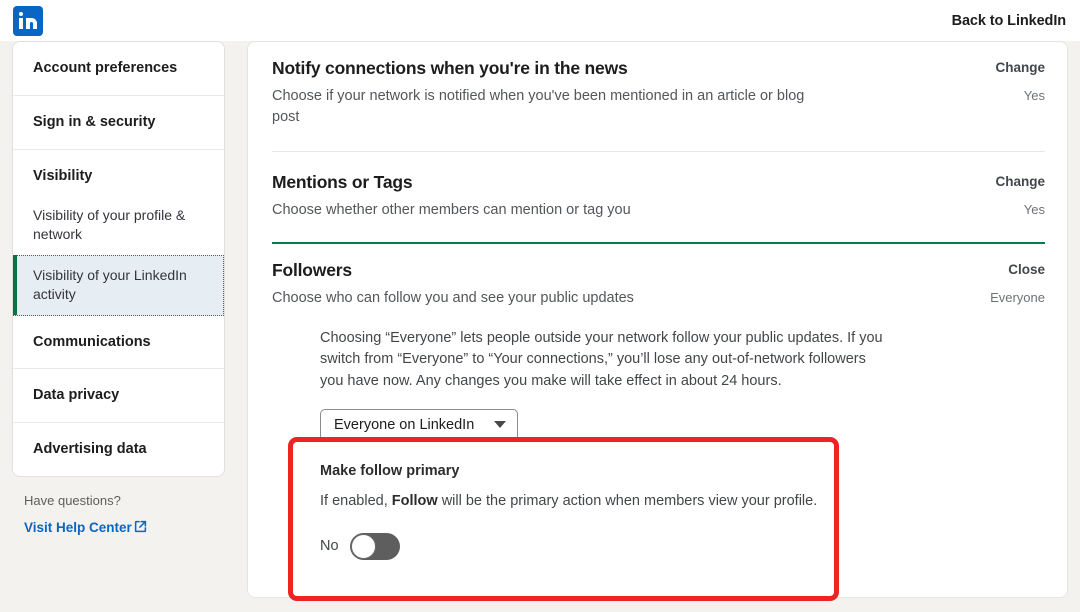  I want to click on section-title: Mentions or Tags, so click(342, 182).